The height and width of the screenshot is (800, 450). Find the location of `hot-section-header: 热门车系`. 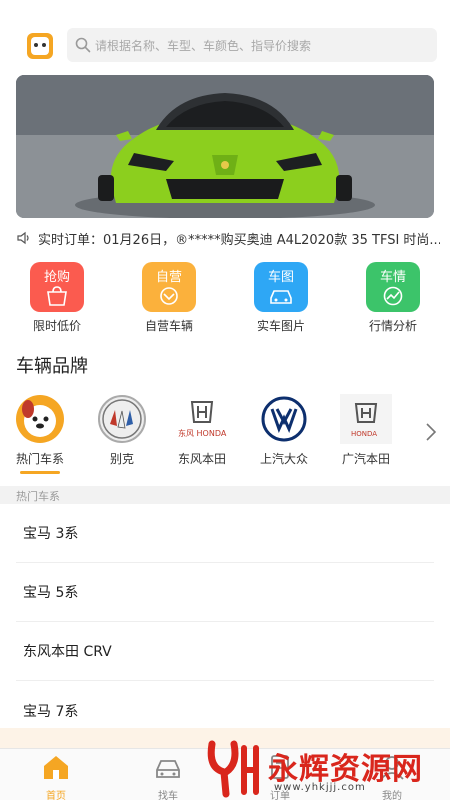

hot-section-header: 热门车系 is located at coordinates (225, 495).